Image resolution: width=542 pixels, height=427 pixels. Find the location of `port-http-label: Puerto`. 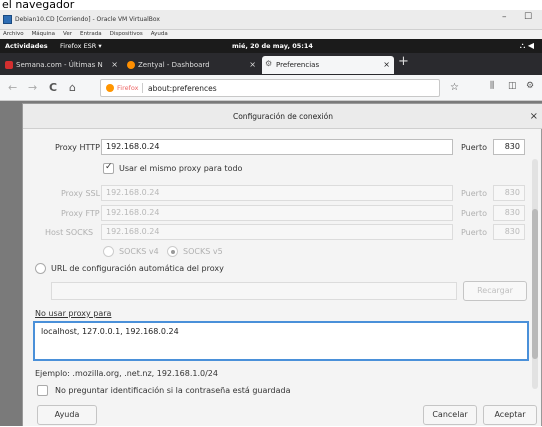

port-http-label: Puerto is located at coordinates (474, 147).